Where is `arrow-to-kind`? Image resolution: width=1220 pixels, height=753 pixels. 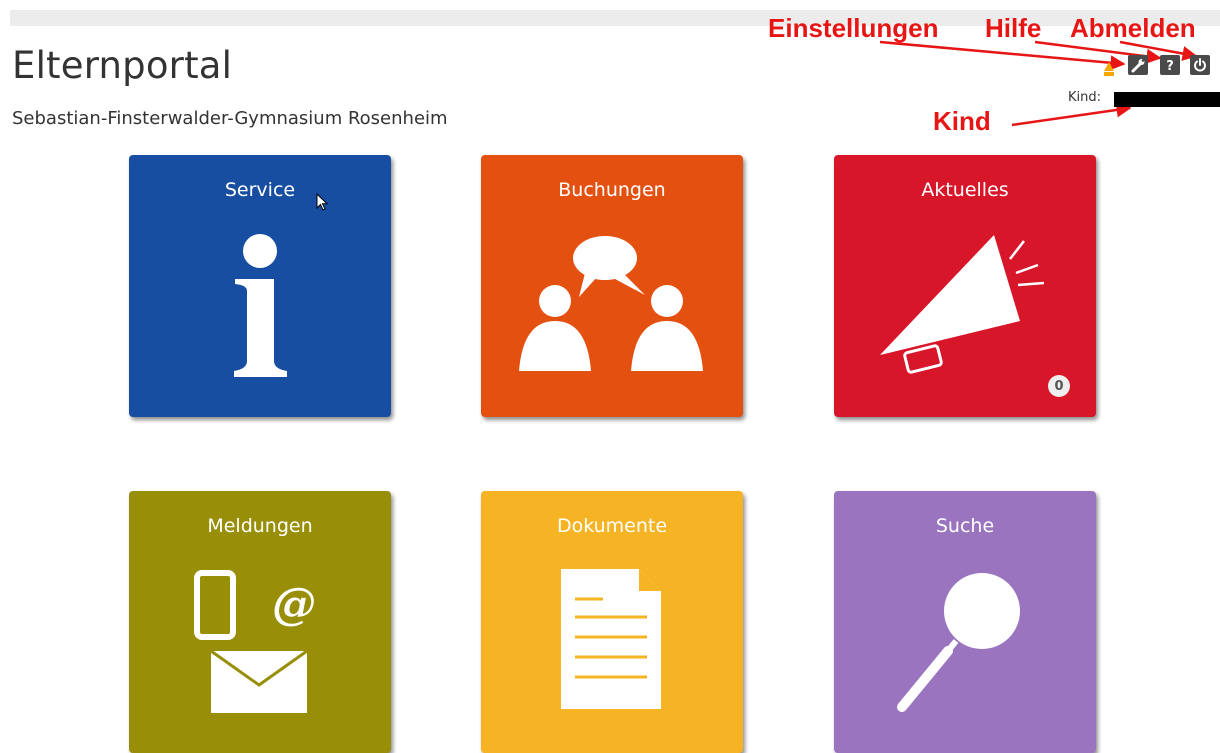
arrow-to-kind is located at coordinates (1071, 114).